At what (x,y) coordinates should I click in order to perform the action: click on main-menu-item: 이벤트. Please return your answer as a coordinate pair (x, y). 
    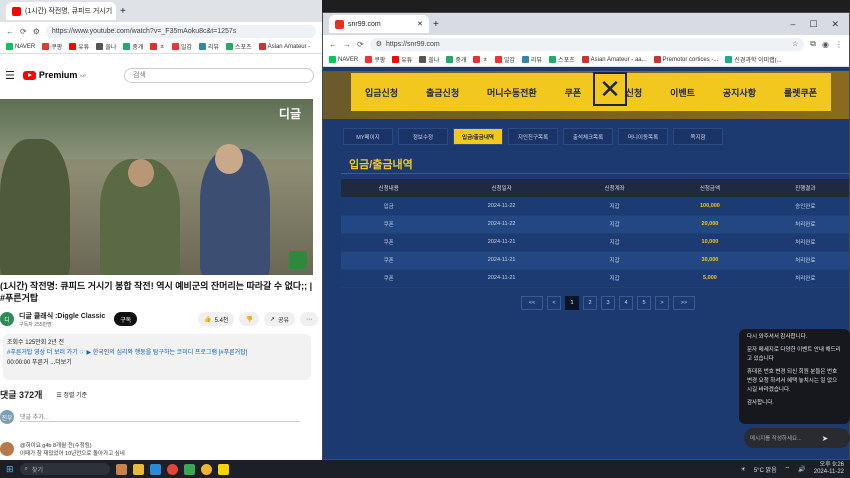
    Looking at the image, I should click on (682, 92).